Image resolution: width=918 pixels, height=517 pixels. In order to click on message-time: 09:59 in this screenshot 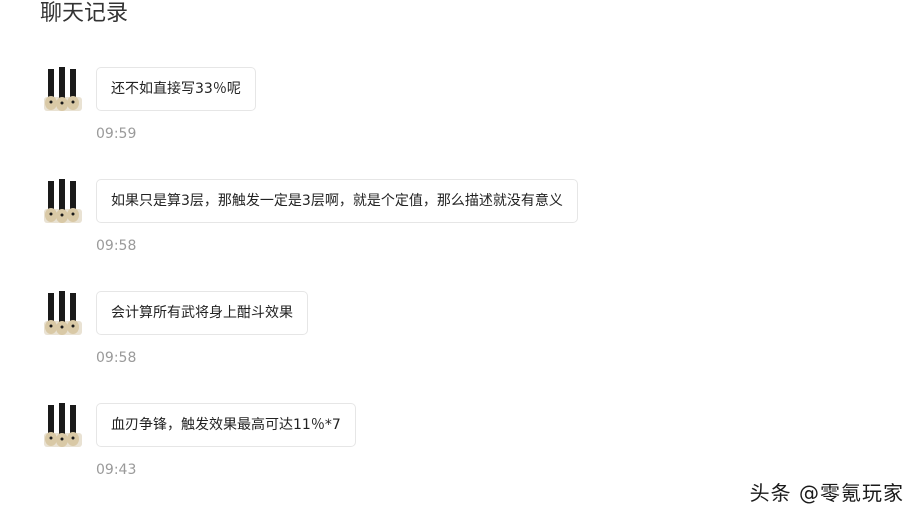, I will do `click(116, 134)`.